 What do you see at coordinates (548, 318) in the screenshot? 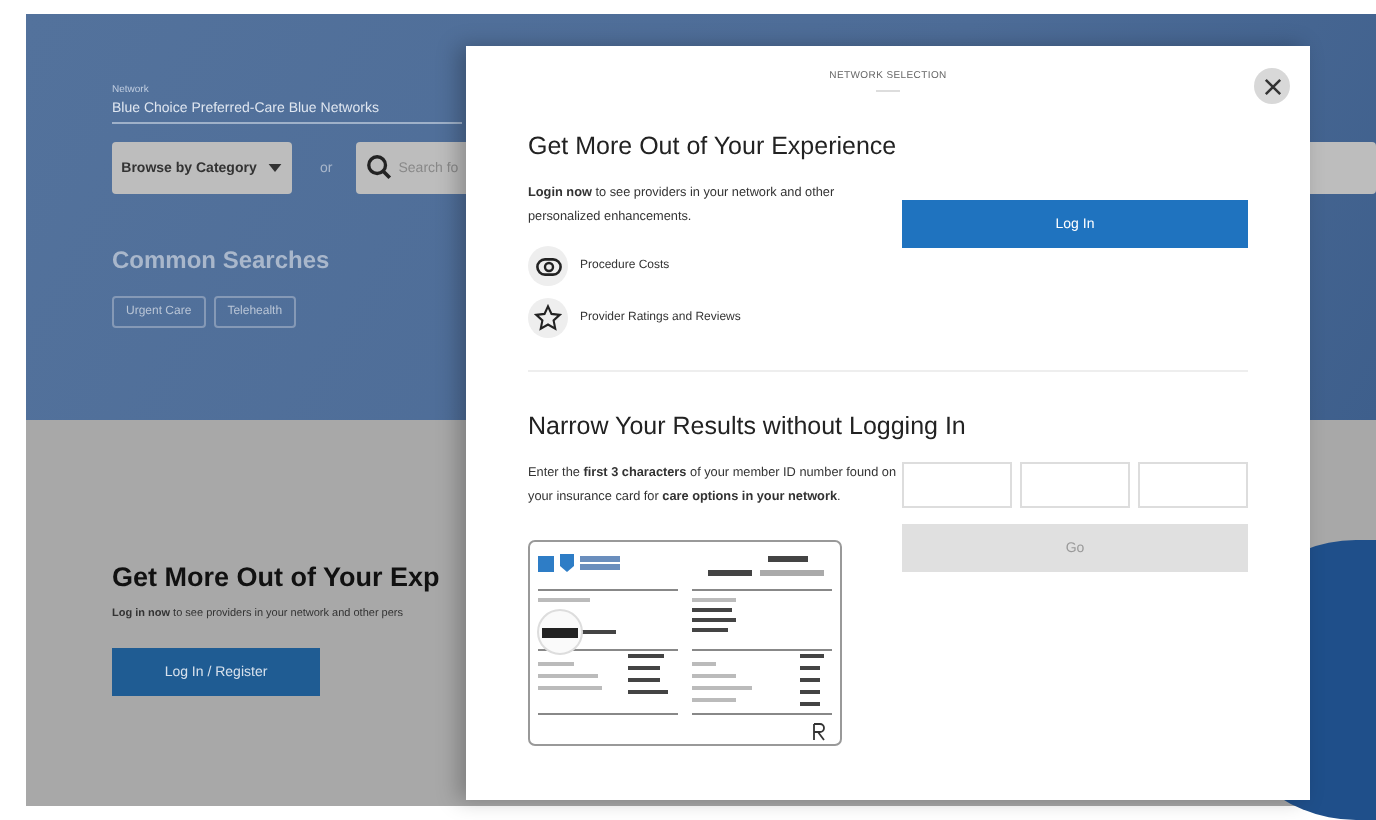
I see `star-icon` at bounding box center [548, 318].